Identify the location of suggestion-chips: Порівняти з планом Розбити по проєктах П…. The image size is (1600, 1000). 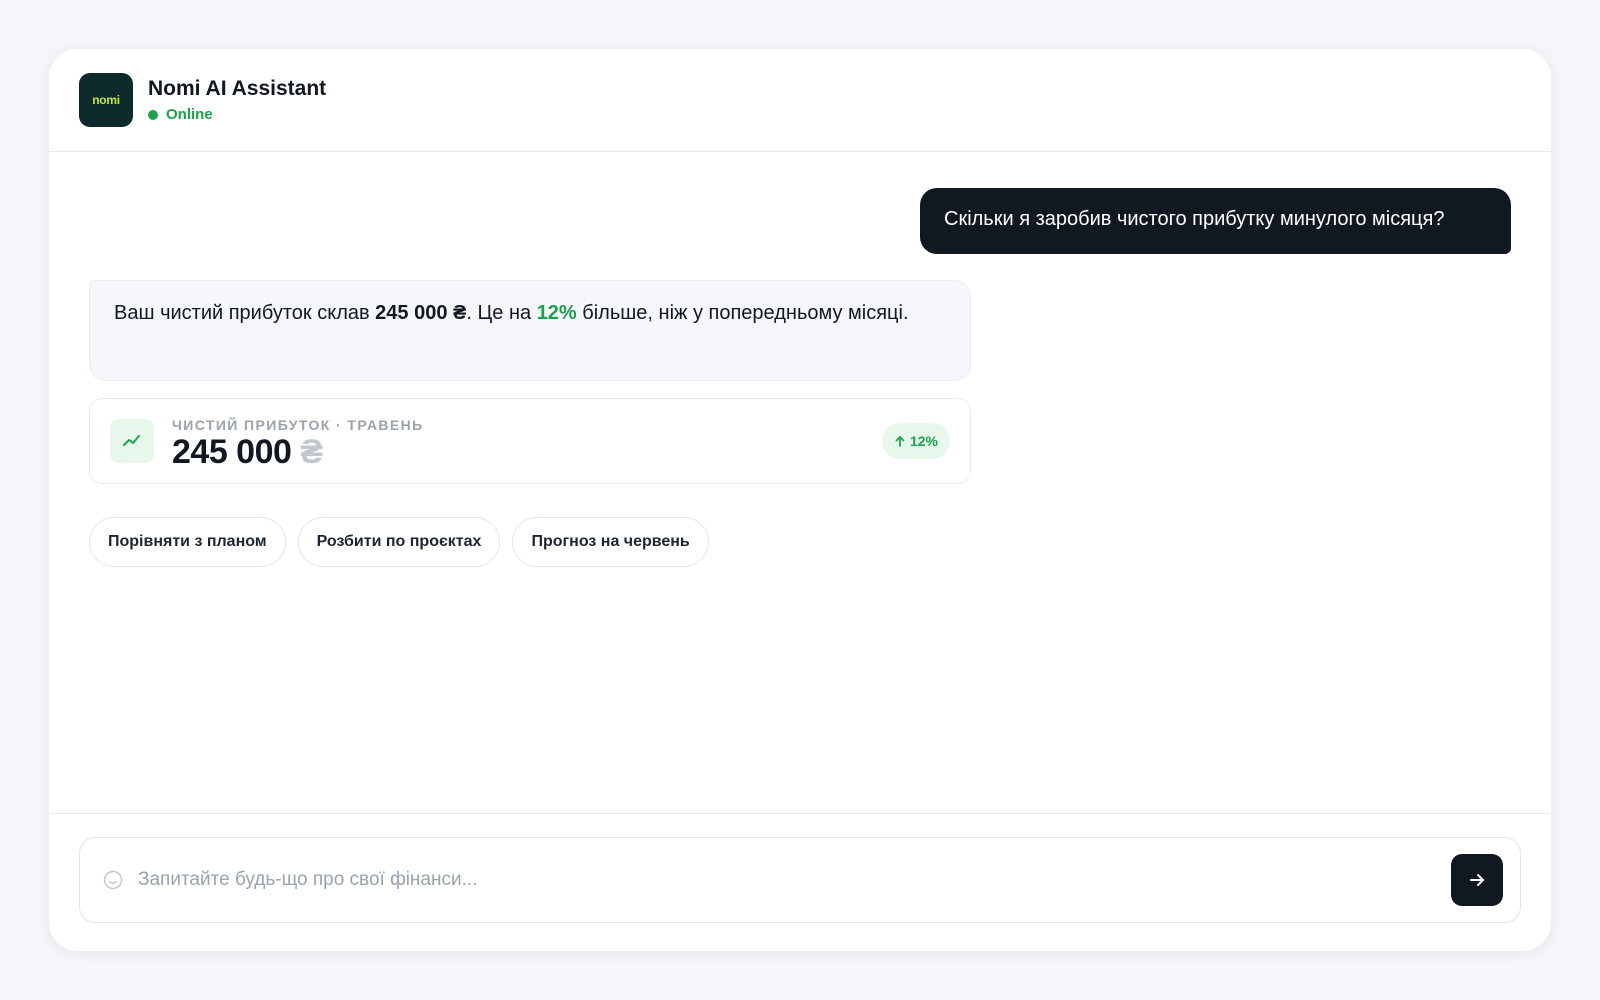
(399, 542).